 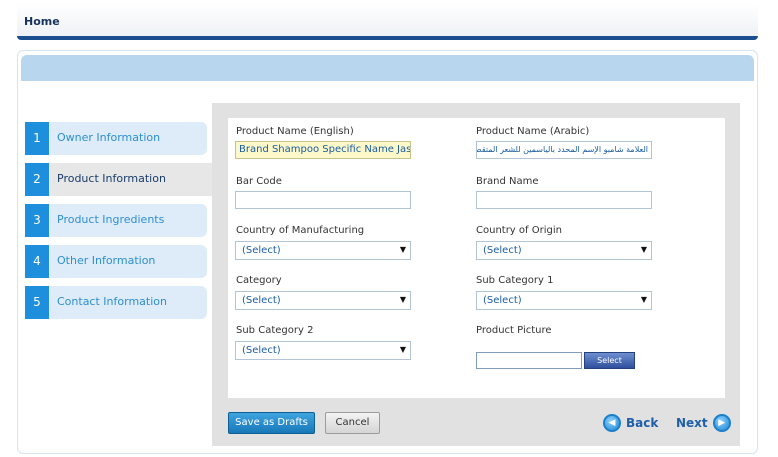 I want to click on step-number: 2, so click(x=37, y=179).